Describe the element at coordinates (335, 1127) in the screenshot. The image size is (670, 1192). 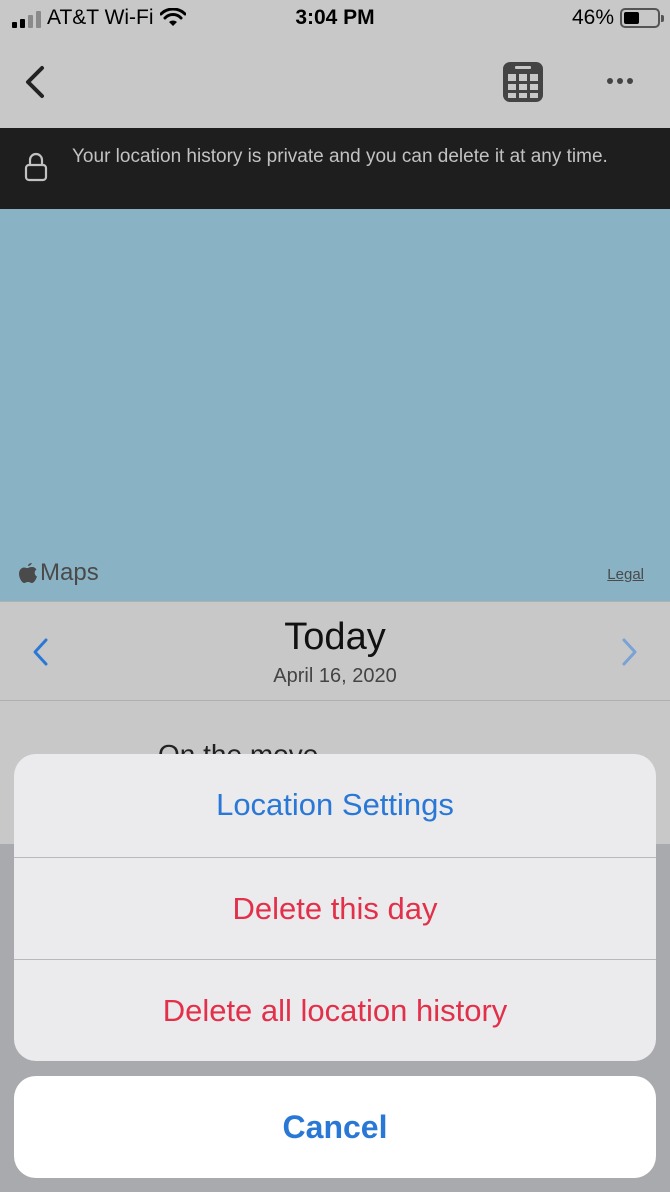
I see `cancel-button: Cancel` at that location.